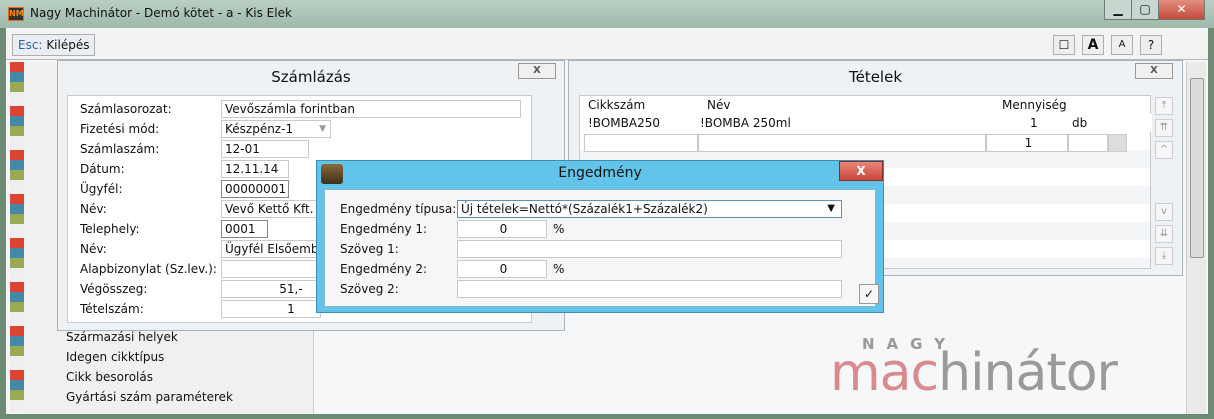 This screenshot has height=419, width=1214. I want to click on invoice-close-button: X, so click(537, 71).